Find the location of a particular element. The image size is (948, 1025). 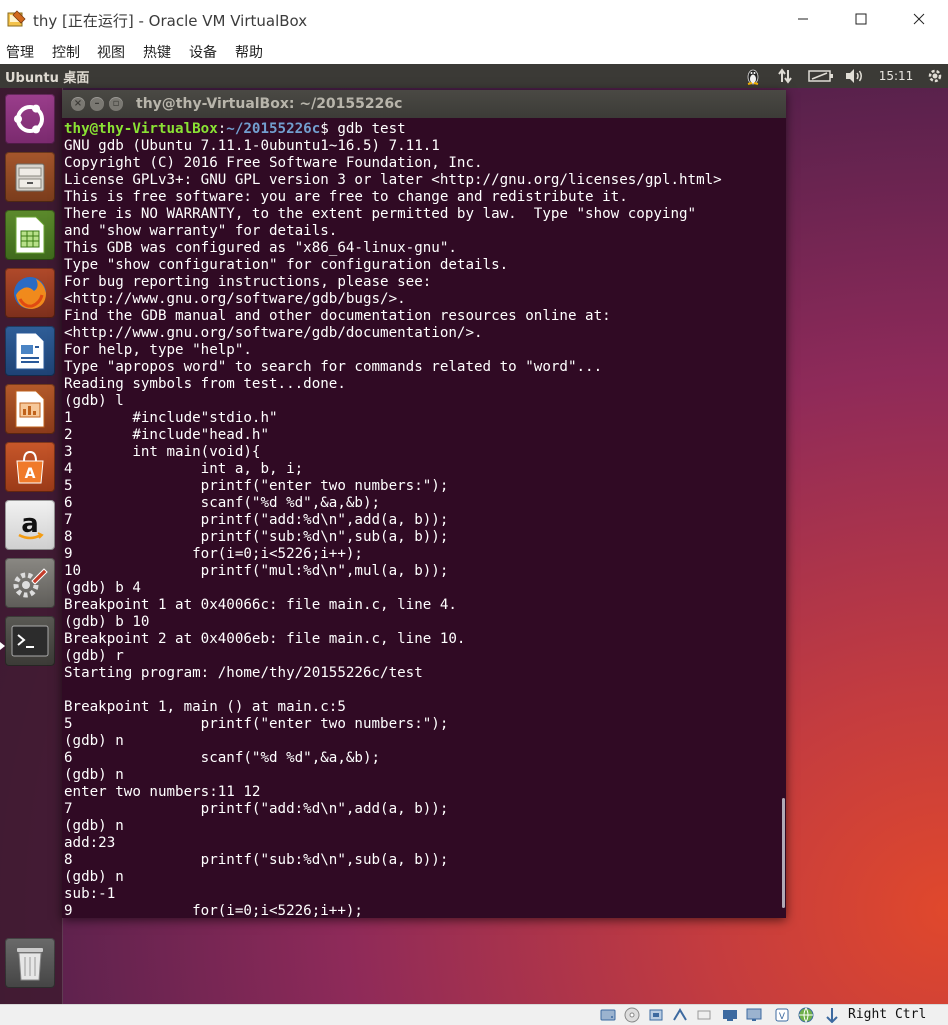

terminal-line: 2 #include"head.h" is located at coordinates (167, 435).